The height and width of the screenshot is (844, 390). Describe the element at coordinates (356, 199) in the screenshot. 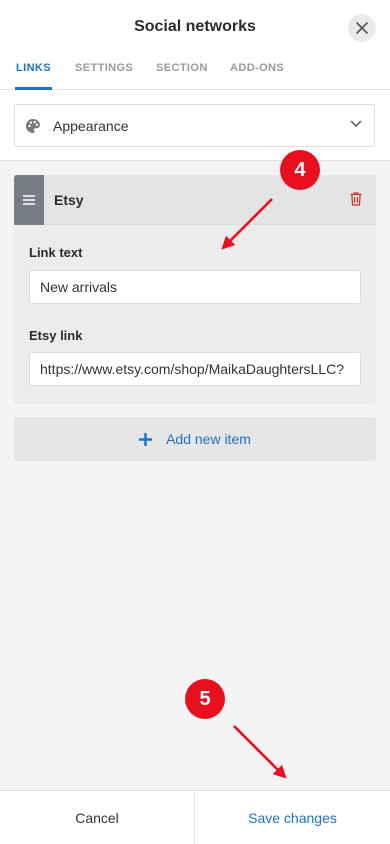

I see `trash-icon` at that location.